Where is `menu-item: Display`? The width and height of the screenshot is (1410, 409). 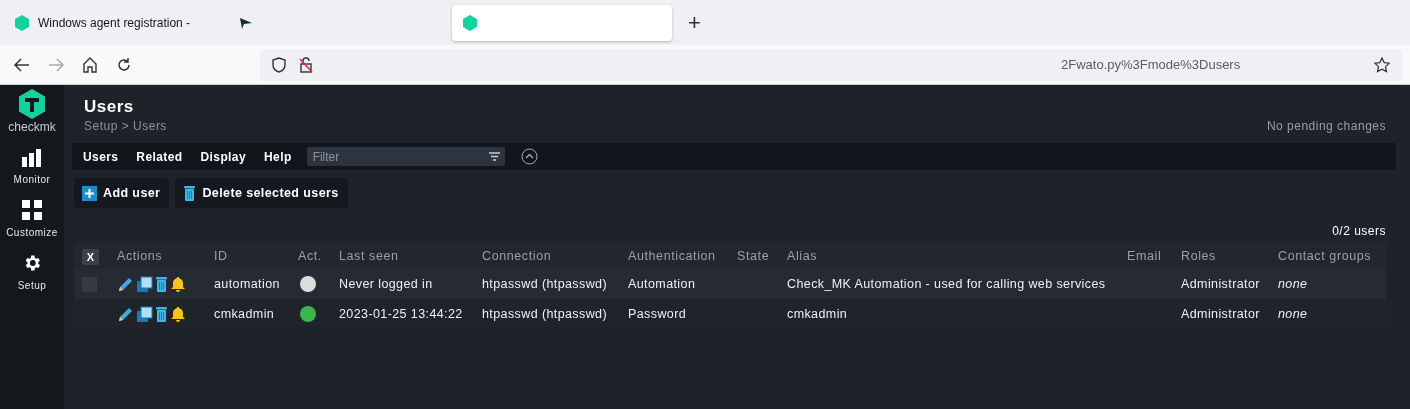
menu-item: Display is located at coordinates (223, 156).